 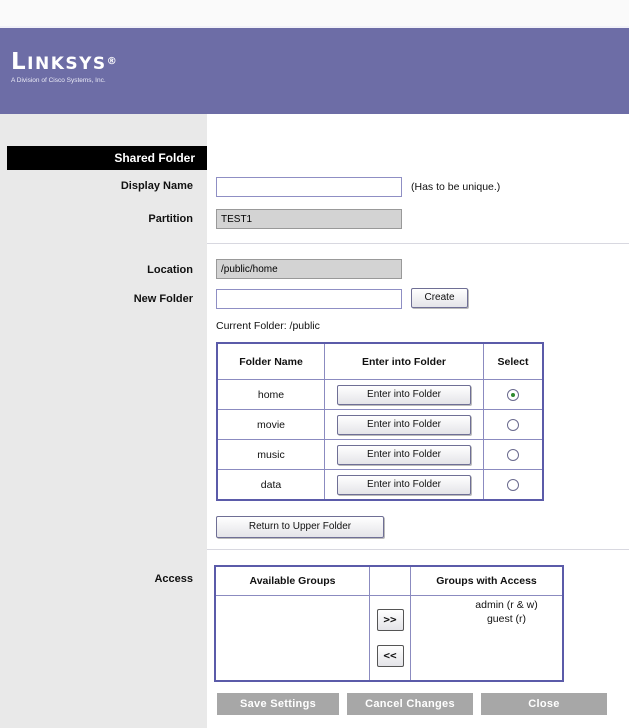 What do you see at coordinates (486, 619) in the screenshot?
I see `list-item: guest (r)` at bounding box center [486, 619].